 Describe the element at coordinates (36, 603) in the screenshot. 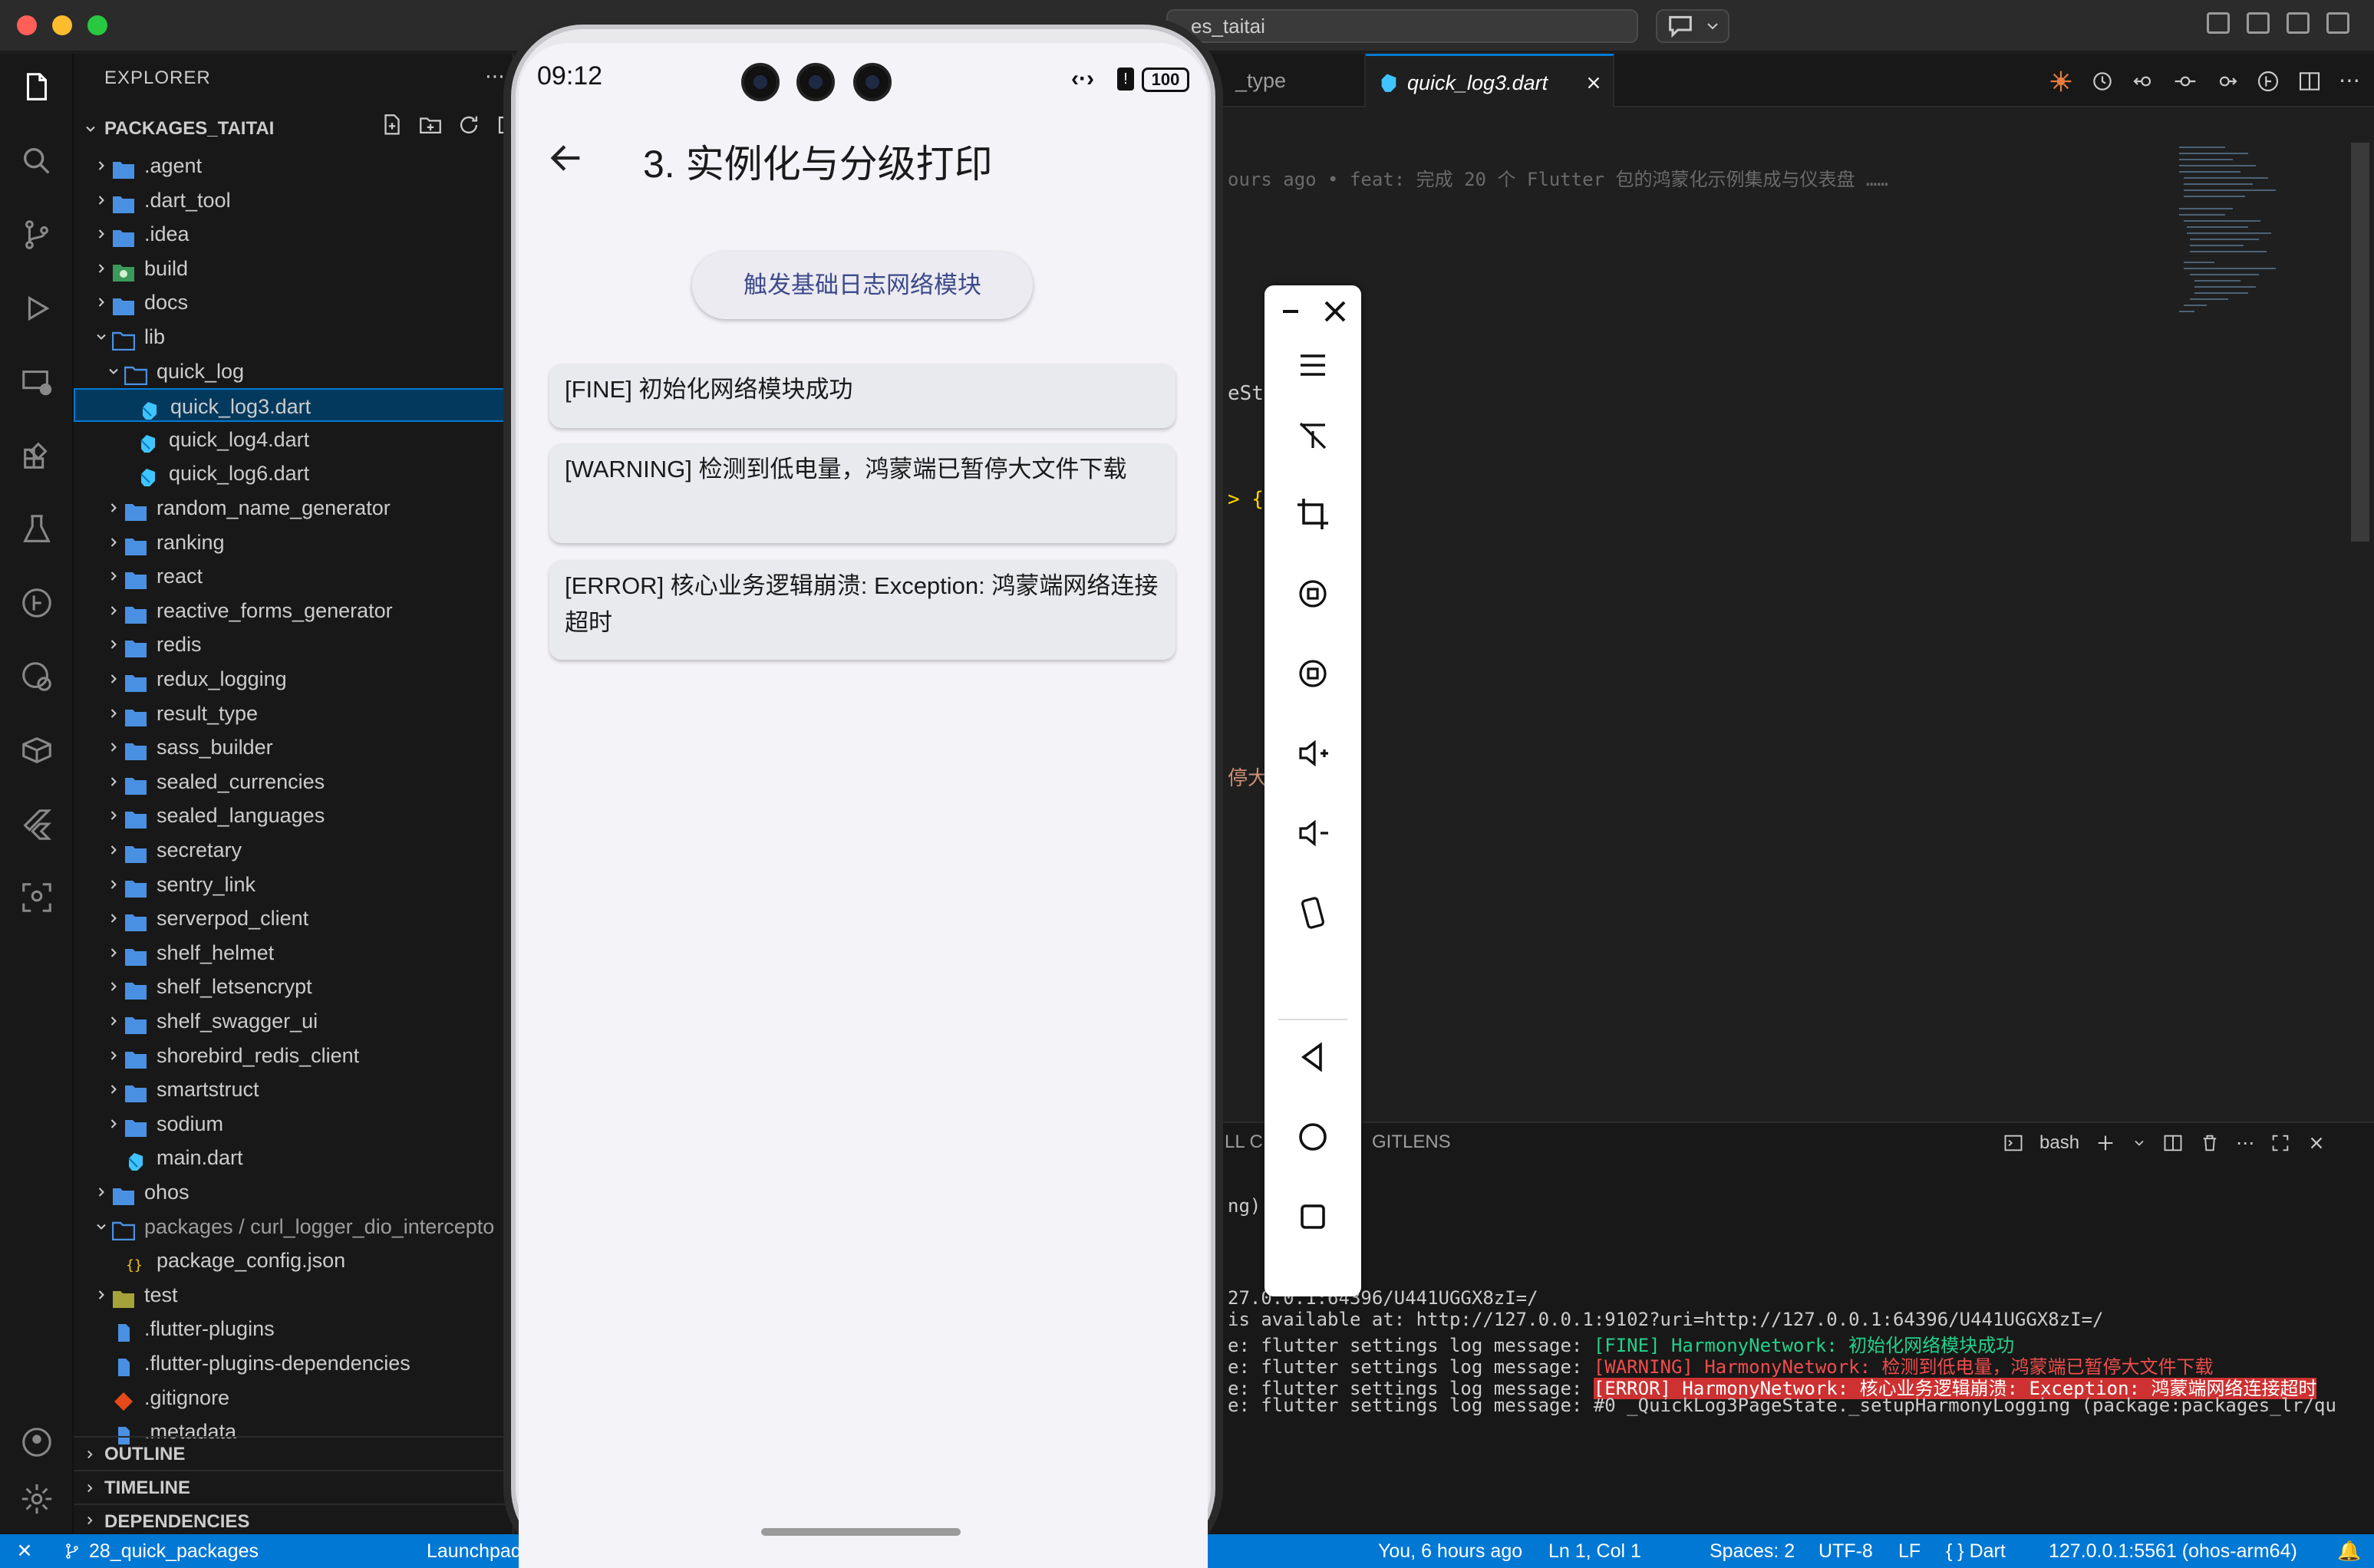

I see `gitlens-icon` at that location.